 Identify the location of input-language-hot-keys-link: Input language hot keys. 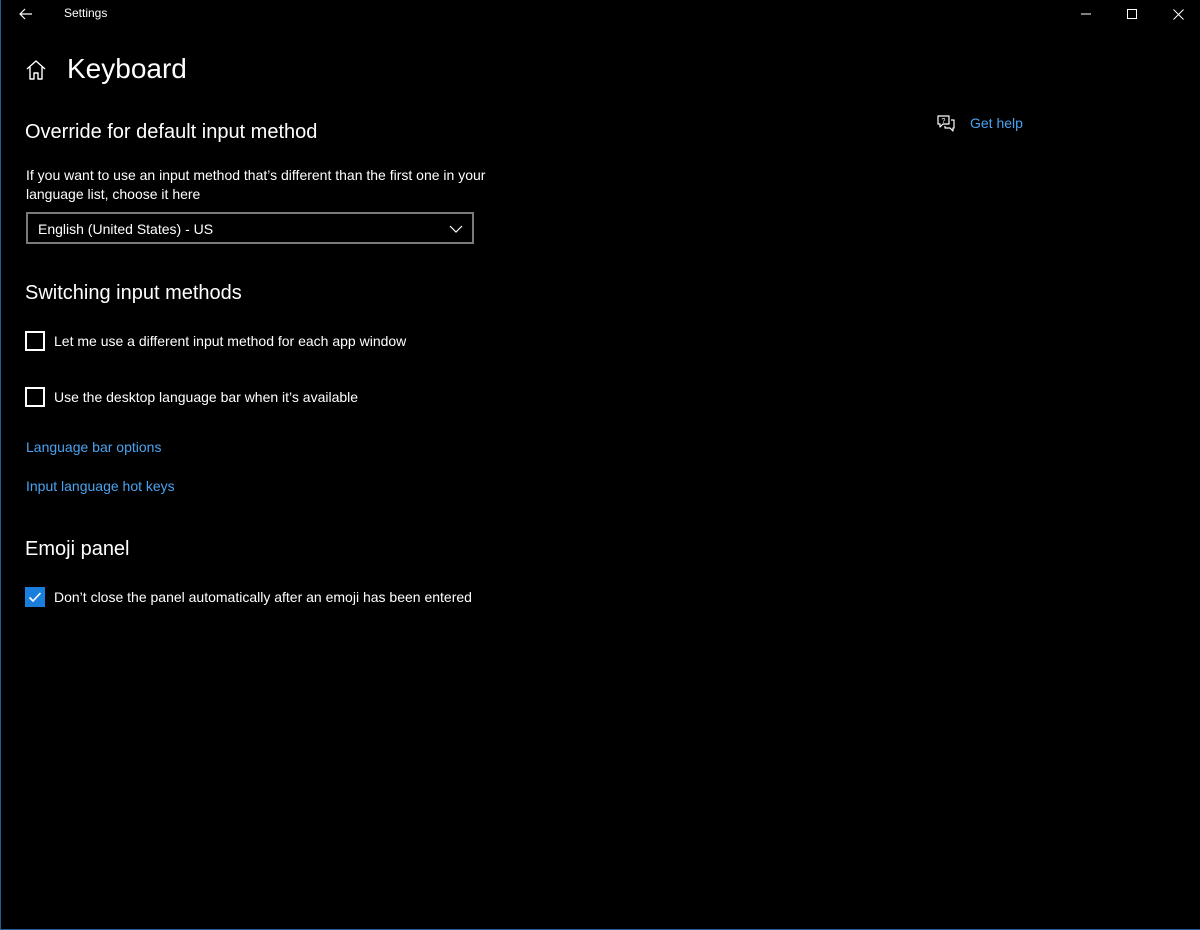
(100, 486).